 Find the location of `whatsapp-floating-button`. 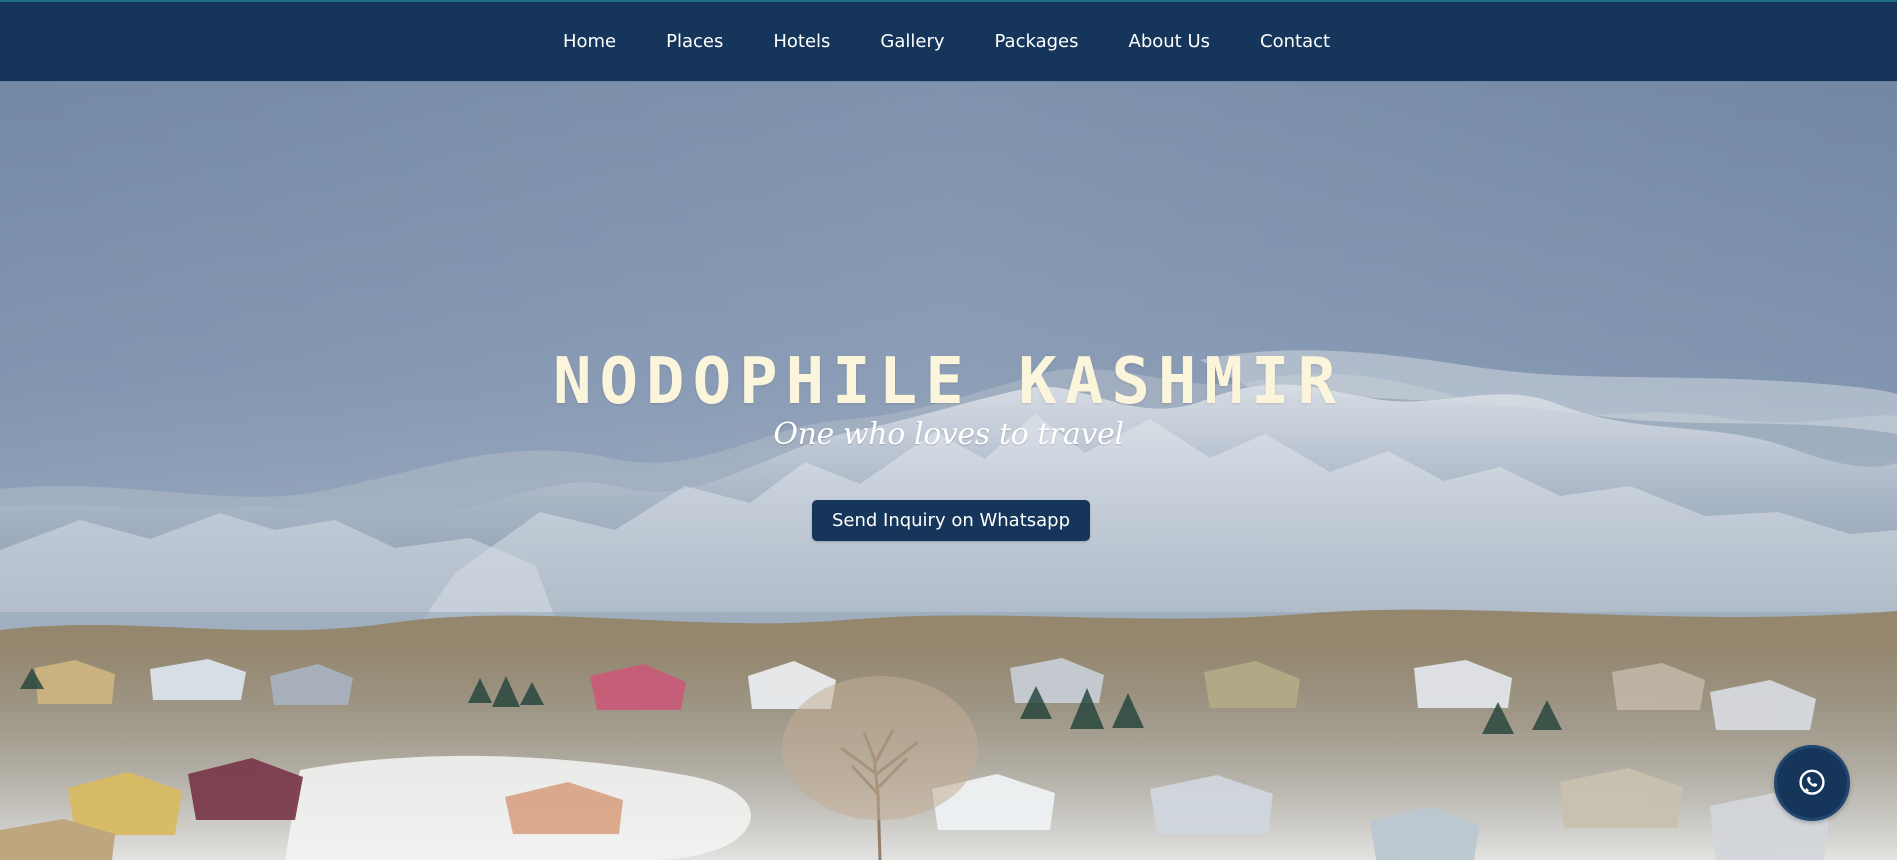

whatsapp-floating-button is located at coordinates (1812, 783).